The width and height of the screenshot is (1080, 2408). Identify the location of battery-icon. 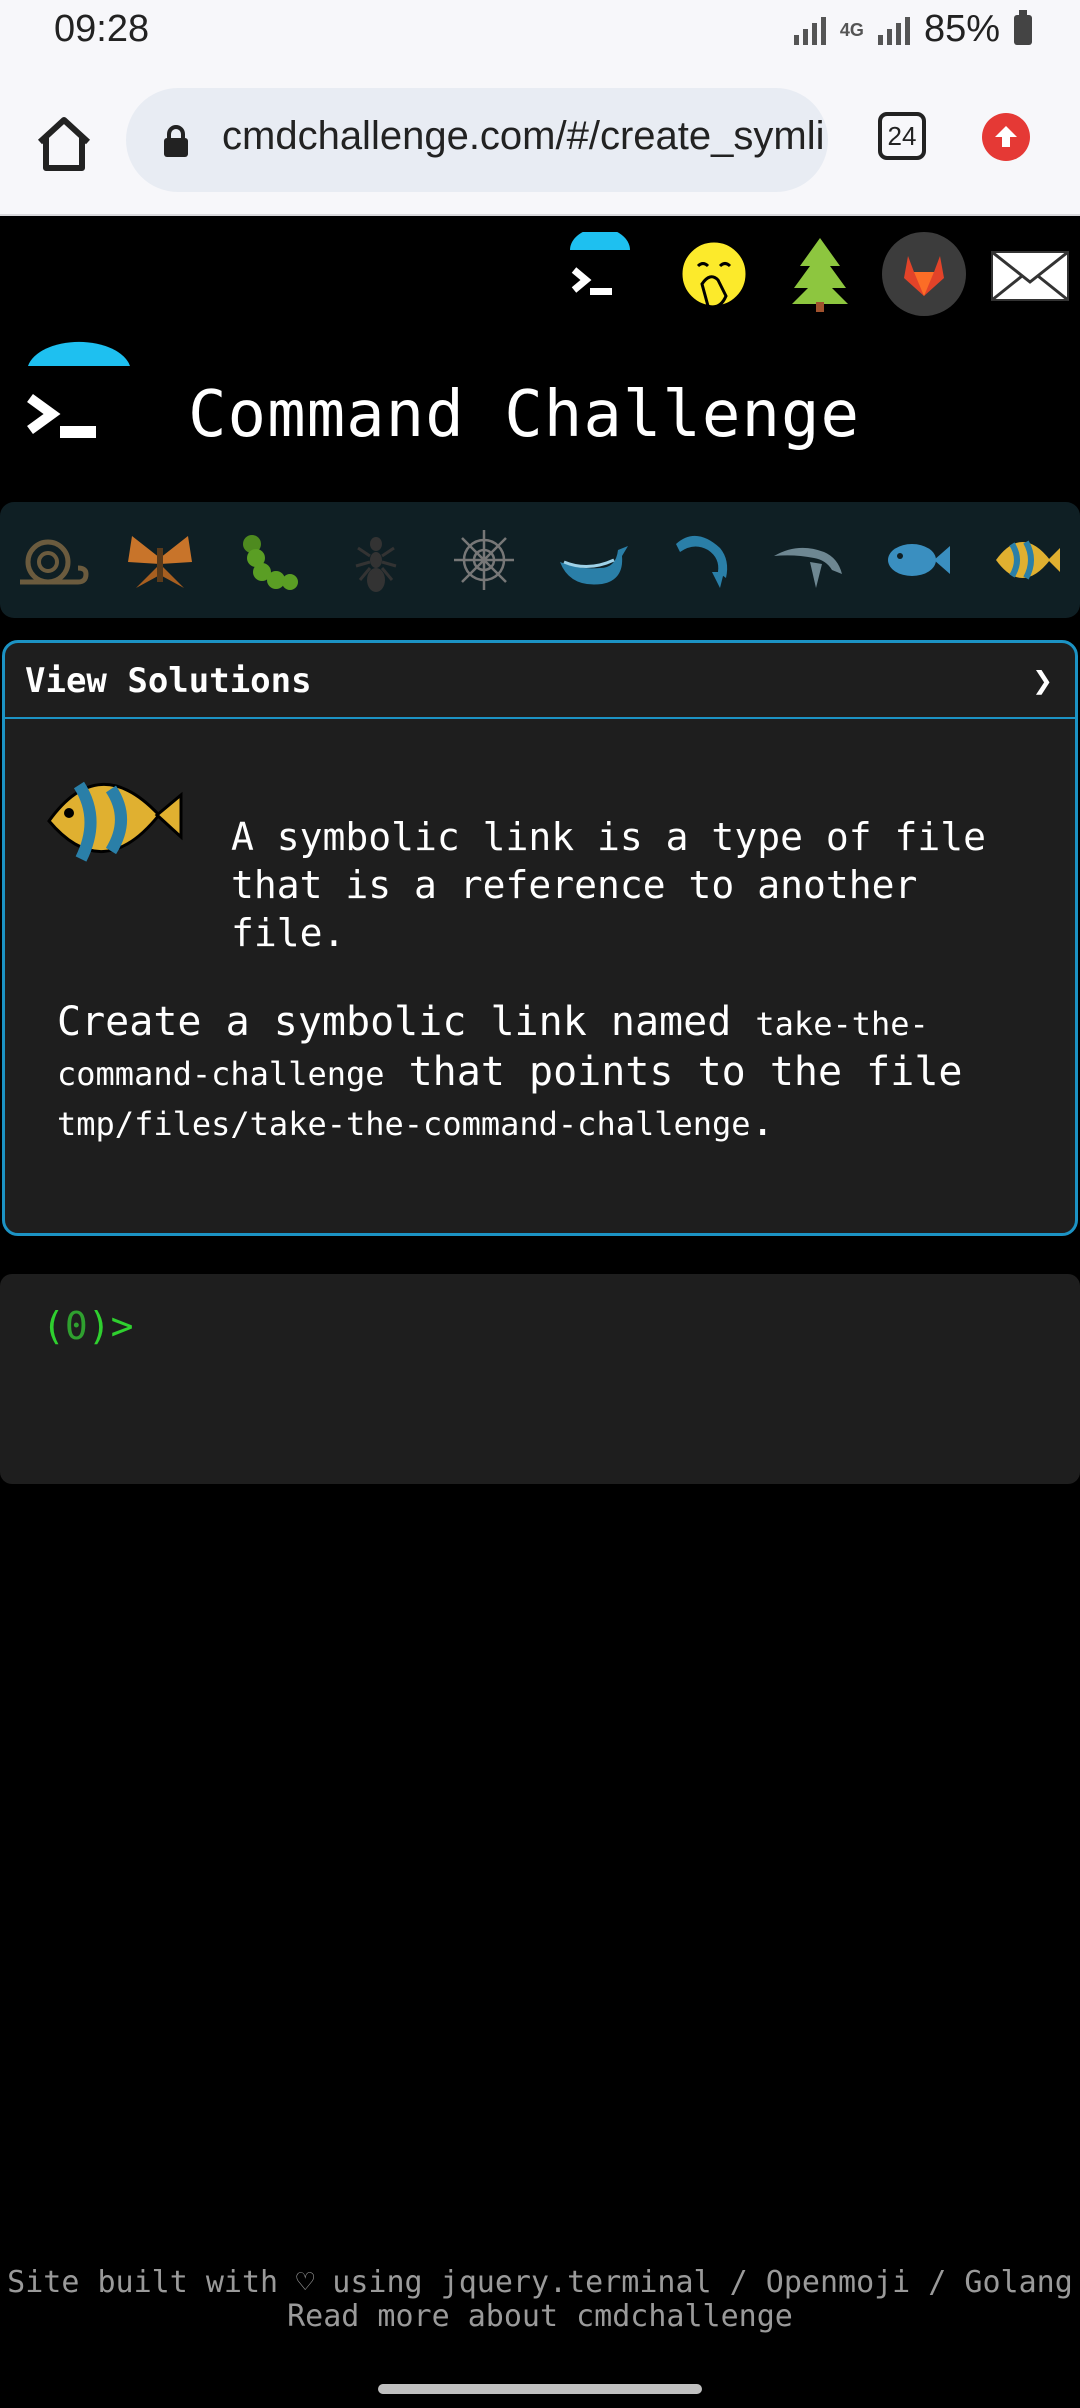
(1023, 27).